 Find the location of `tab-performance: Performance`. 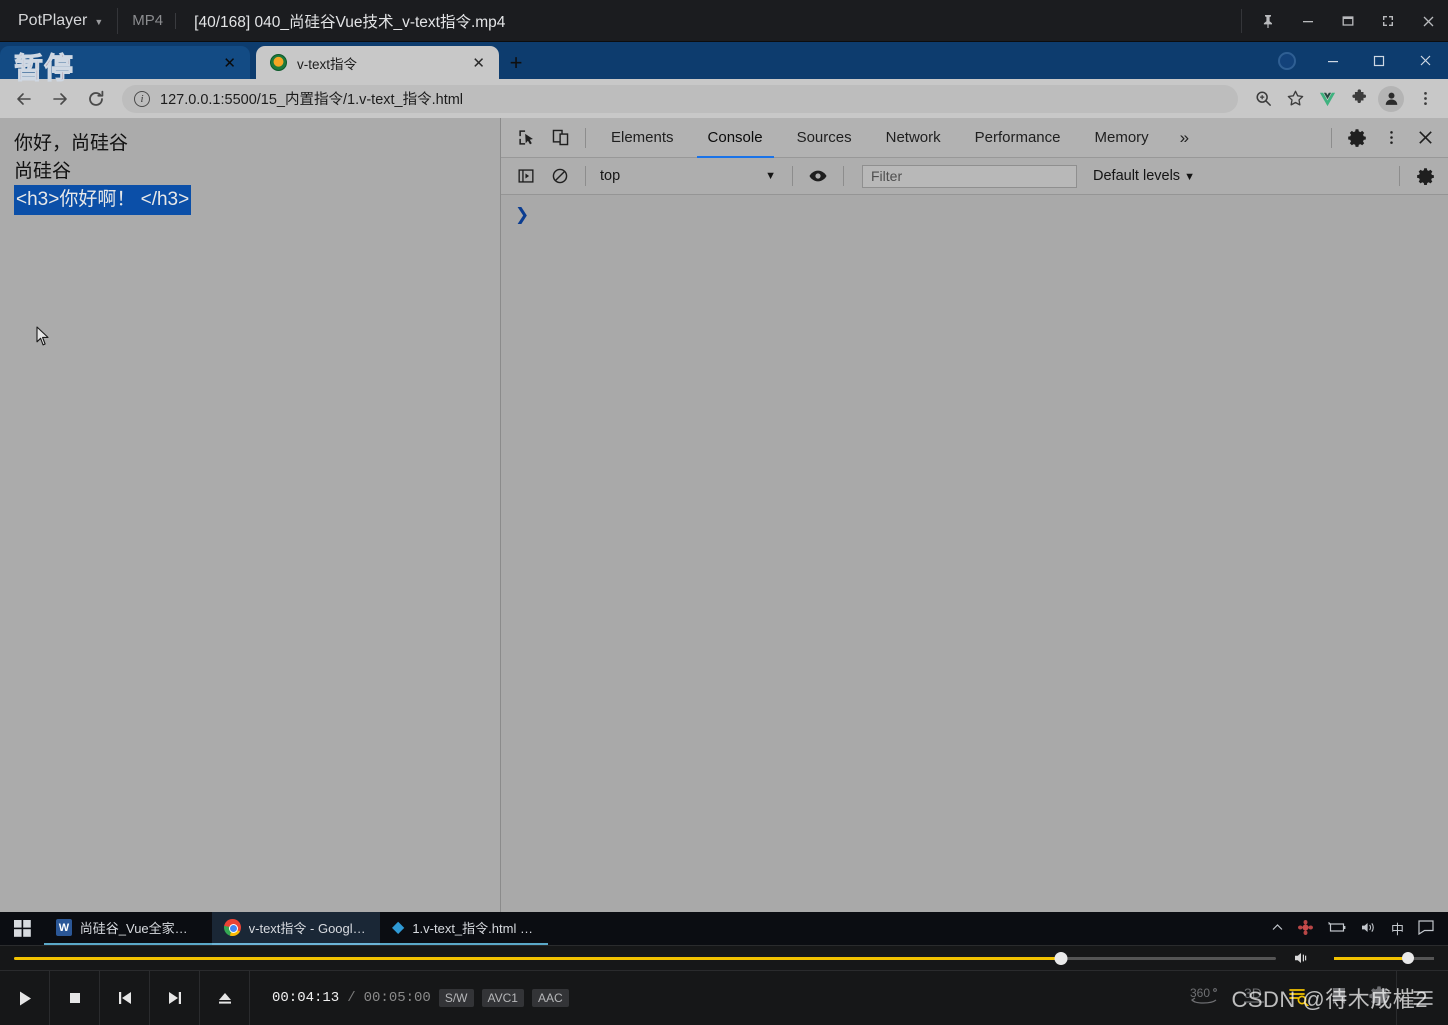

tab-performance: Performance is located at coordinates (1018, 138).